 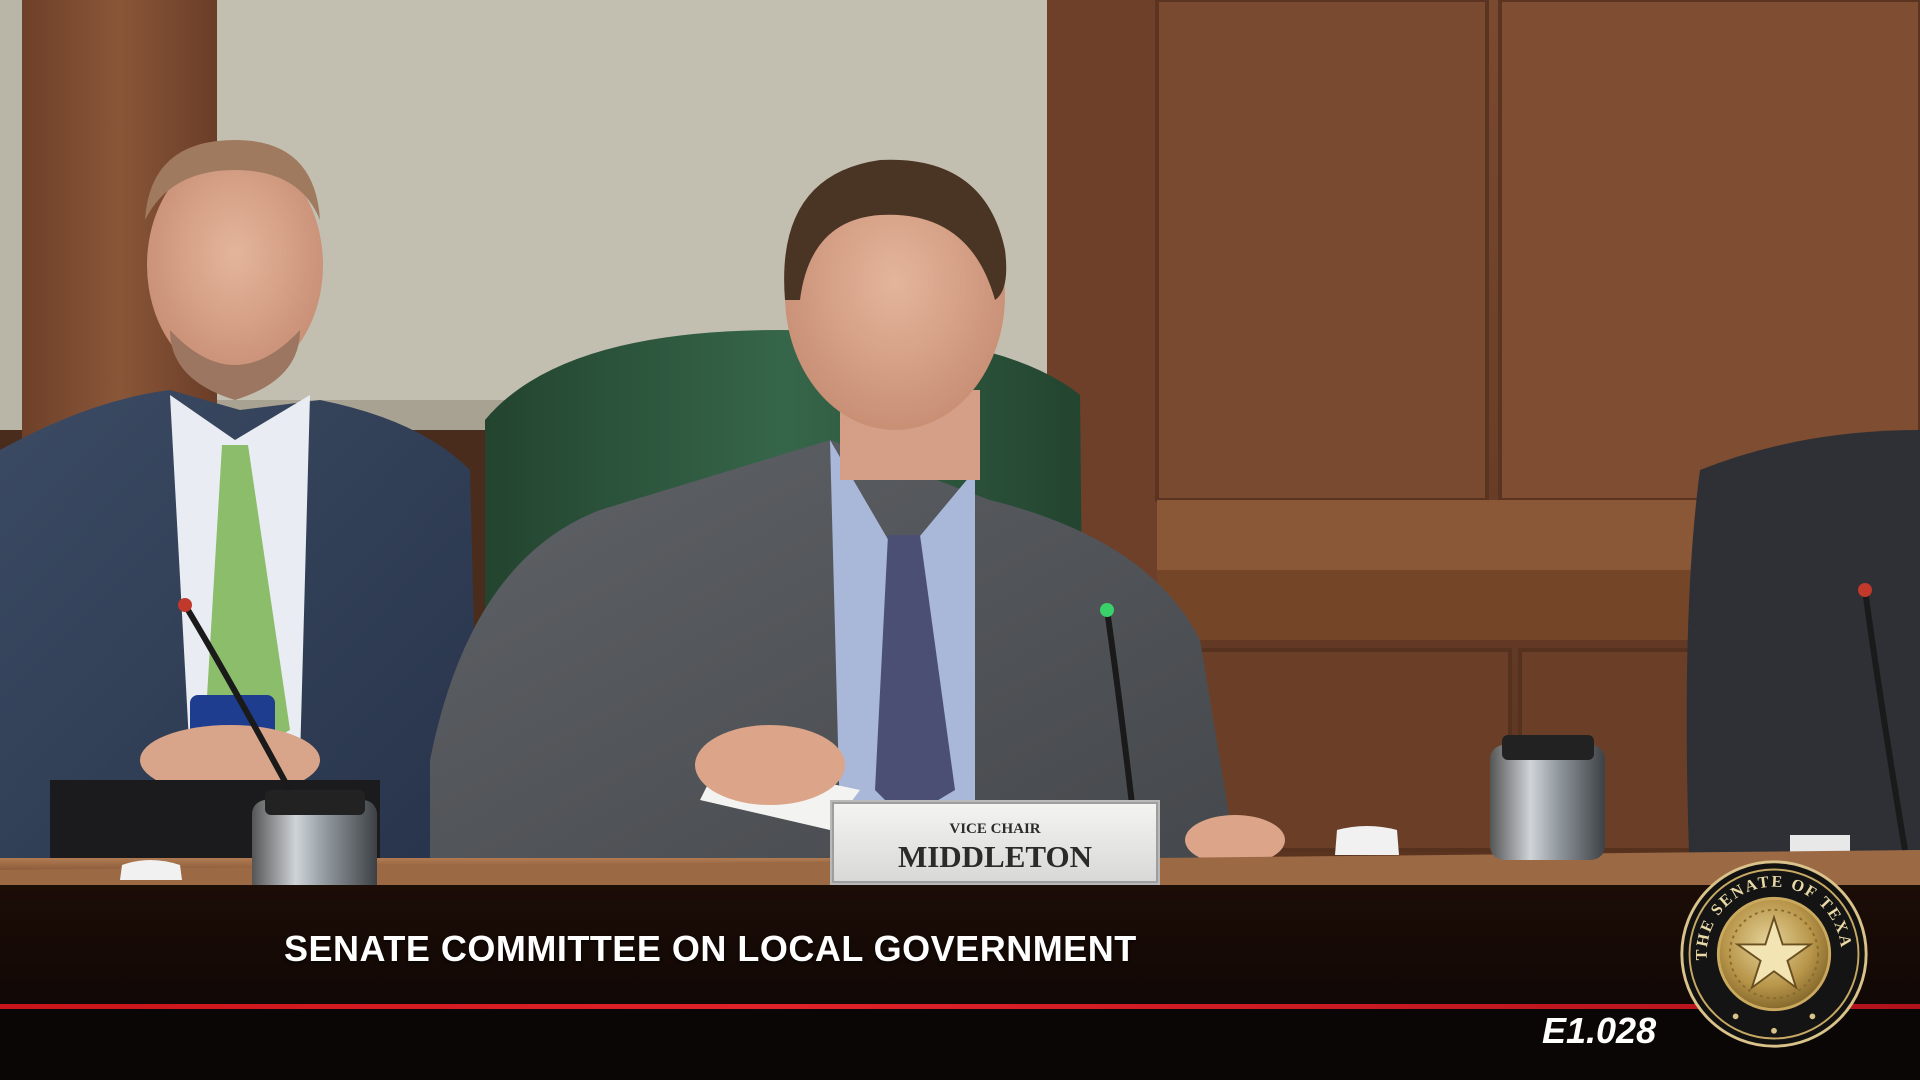 What do you see at coordinates (1599, 1030) in the screenshot?
I see `room-number: E1.028` at bounding box center [1599, 1030].